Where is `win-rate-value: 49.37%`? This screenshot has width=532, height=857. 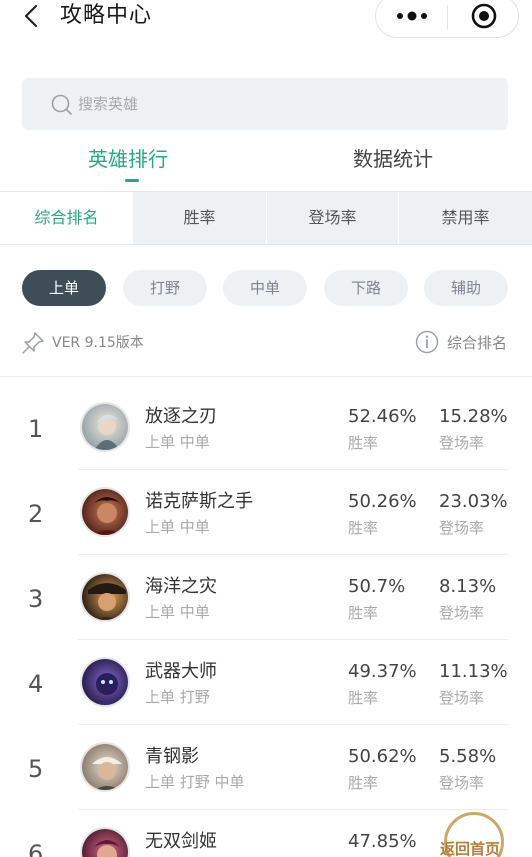 win-rate-value: 49.37% is located at coordinates (382, 671).